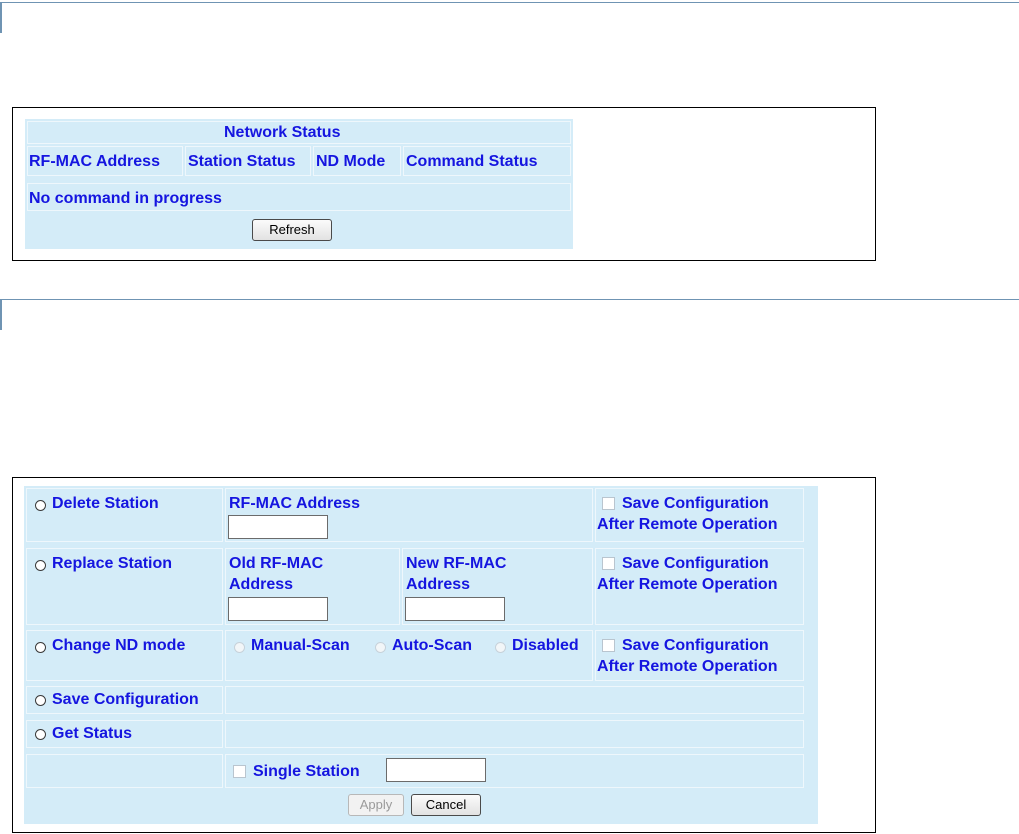 The height and width of the screenshot is (834, 1019). I want to click on section-marker-middle, so click(1, 315).